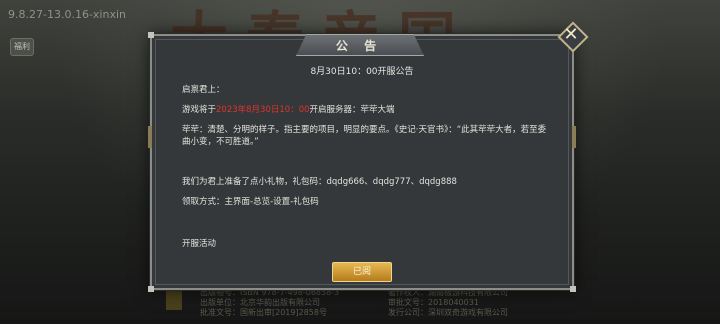 The height and width of the screenshot is (324, 720). What do you see at coordinates (263, 312) in the screenshot?
I see `footer-line: 批准文号：国新出审[2019]2858号` at bounding box center [263, 312].